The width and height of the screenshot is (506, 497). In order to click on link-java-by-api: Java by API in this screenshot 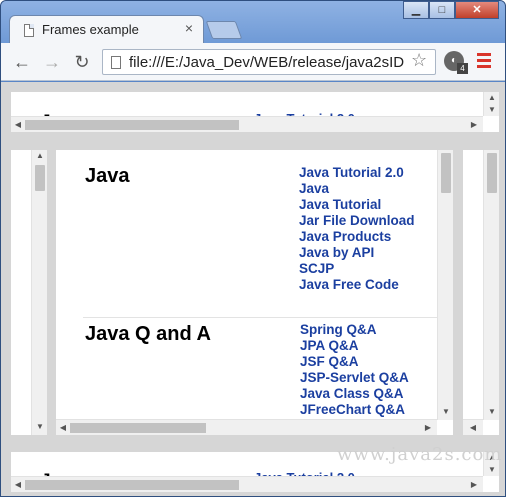, I will do `click(357, 253)`.